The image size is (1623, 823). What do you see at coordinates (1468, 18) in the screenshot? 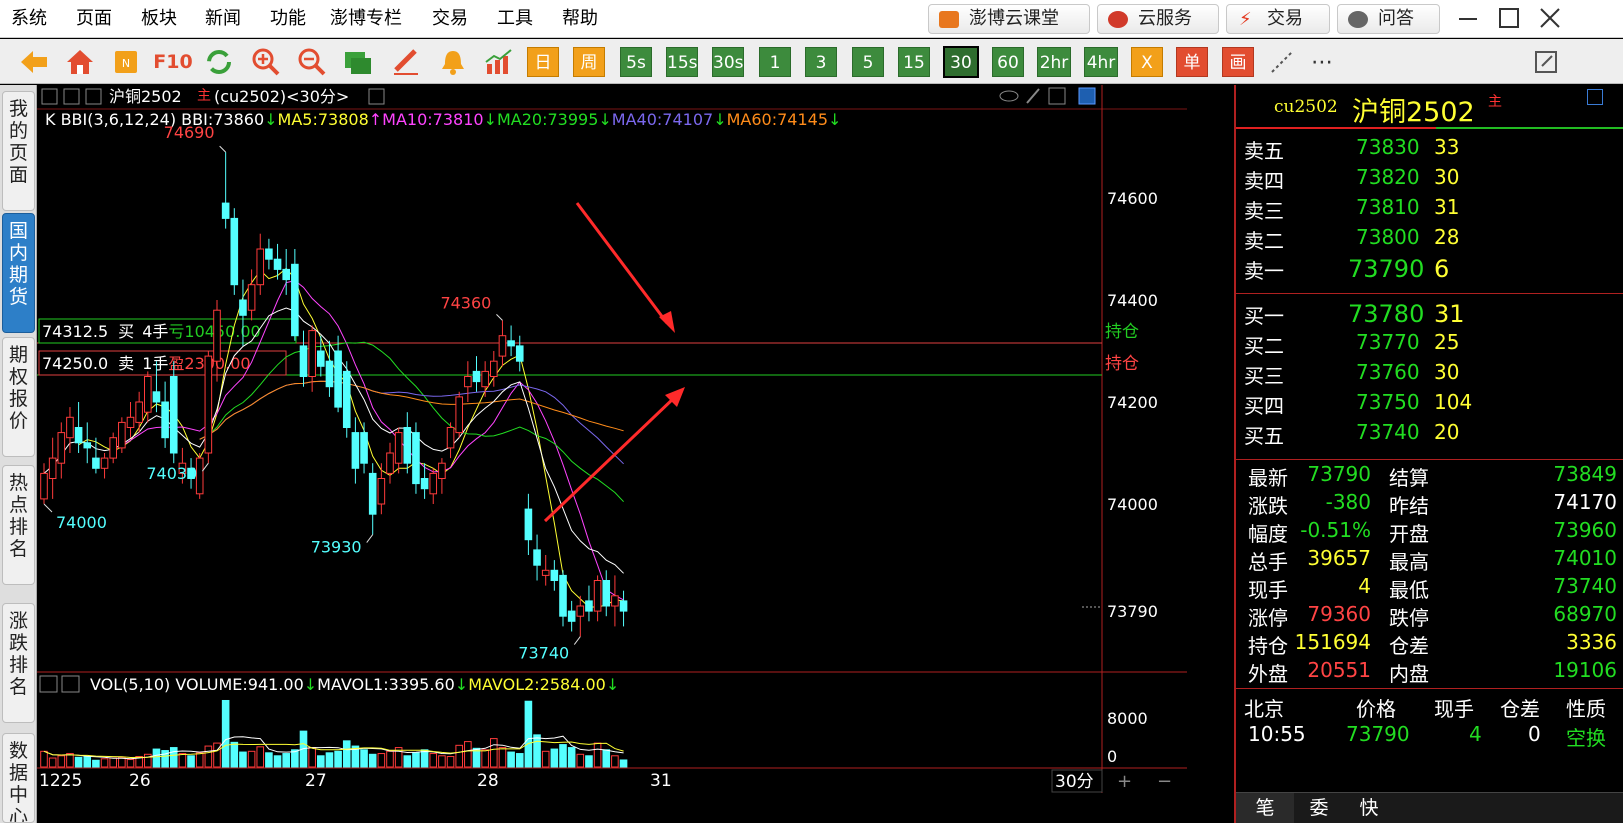
I see `minimize-icon` at bounding box center [1468, 18].